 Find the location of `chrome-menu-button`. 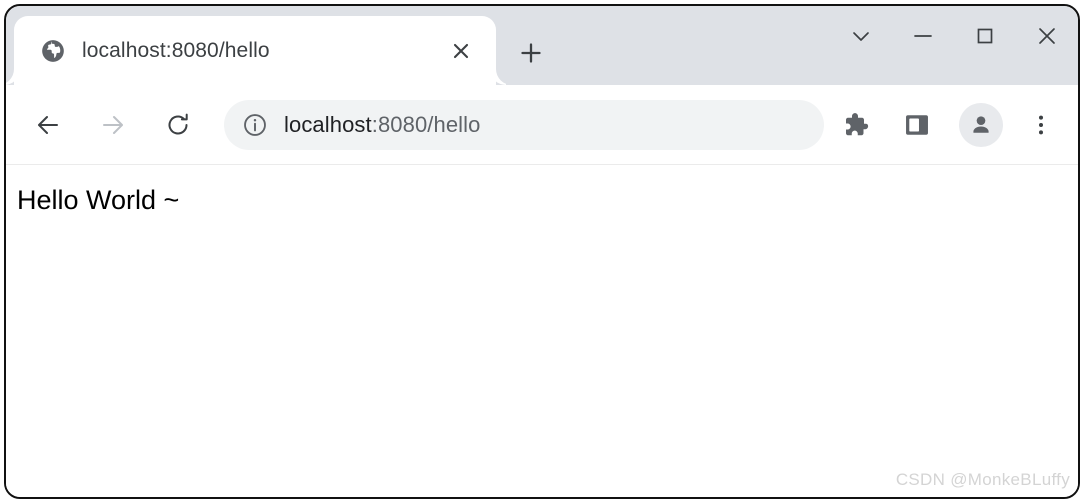

chrome-menu-button is located at coordinates (1041, 125).